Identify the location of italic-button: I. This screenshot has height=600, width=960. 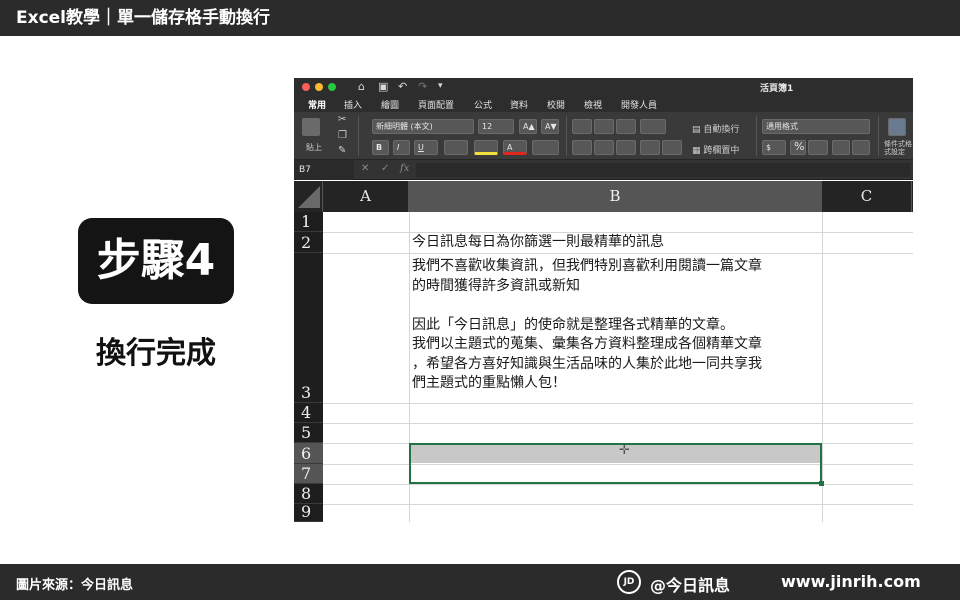
(401, 147).